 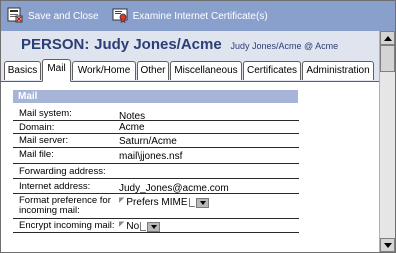 What do you see at coordinates (338, 70) in the screenshot?
I see `tab-administration: Administration` at bounding box center [338, 70].